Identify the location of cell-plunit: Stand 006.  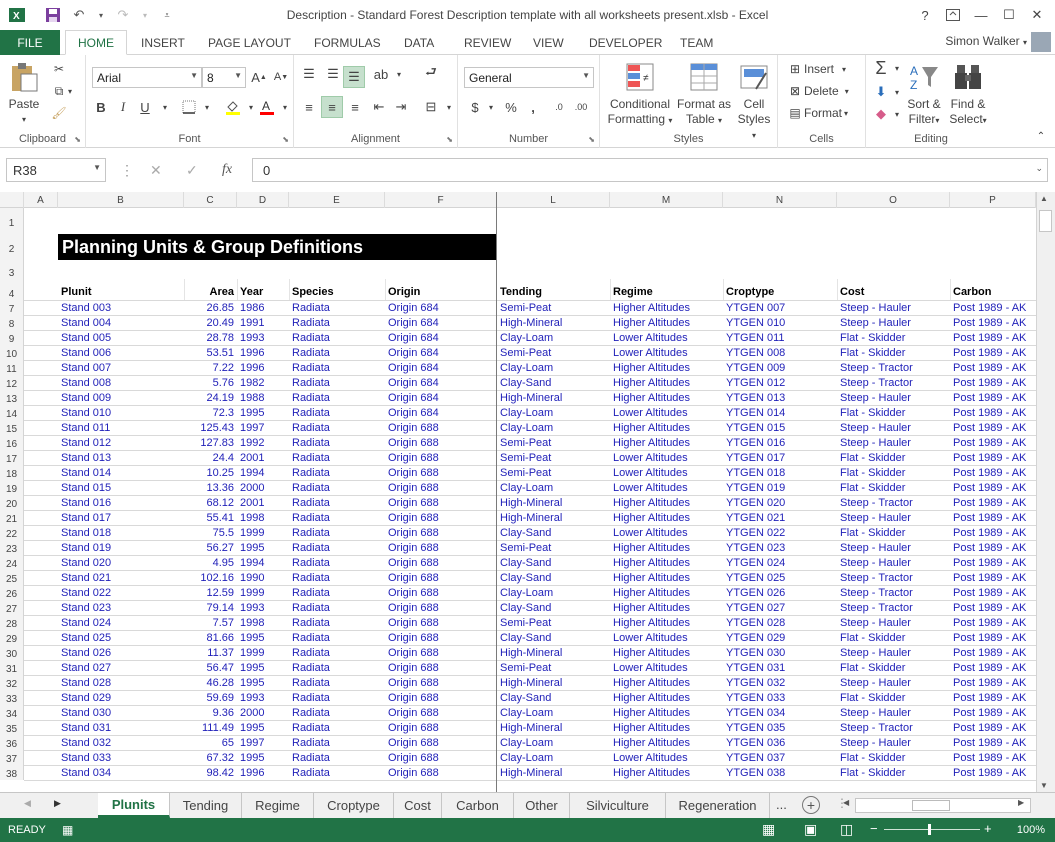
(121, 352).